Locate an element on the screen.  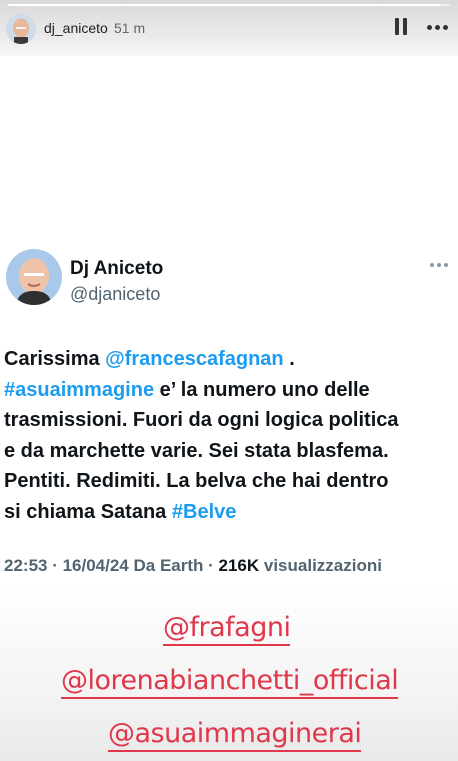
tweet-line: #asuaimmagine e’ la numero uno delle is located at coordinates (229, 390).